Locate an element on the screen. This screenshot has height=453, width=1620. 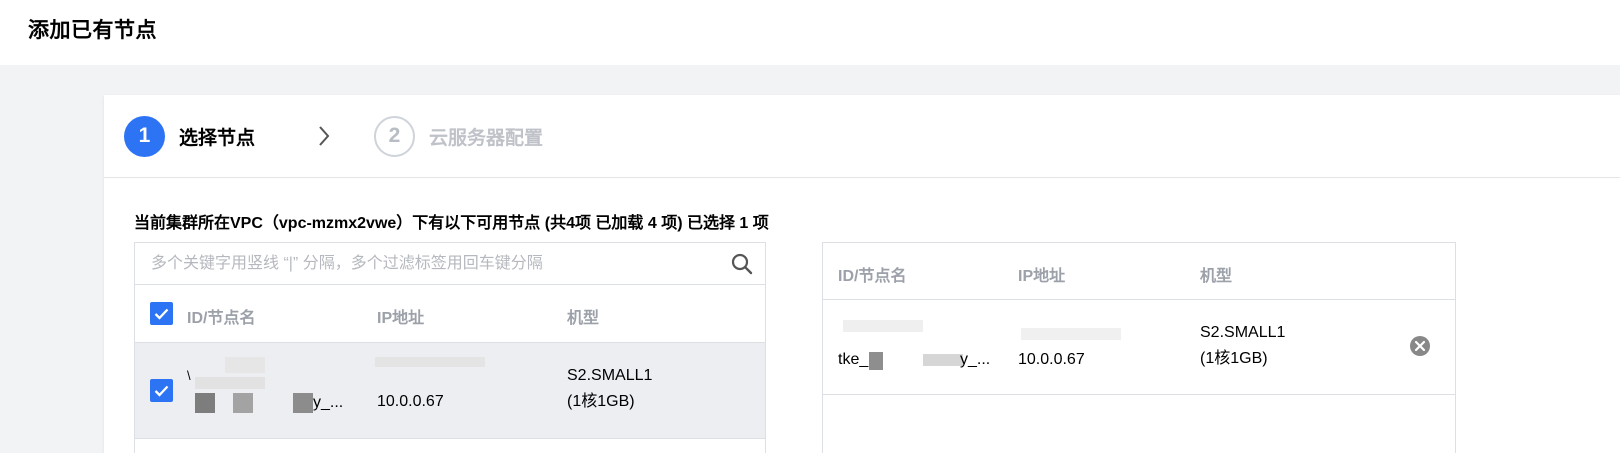
step-label: 选择节点 is located at coordinates (217, 138).